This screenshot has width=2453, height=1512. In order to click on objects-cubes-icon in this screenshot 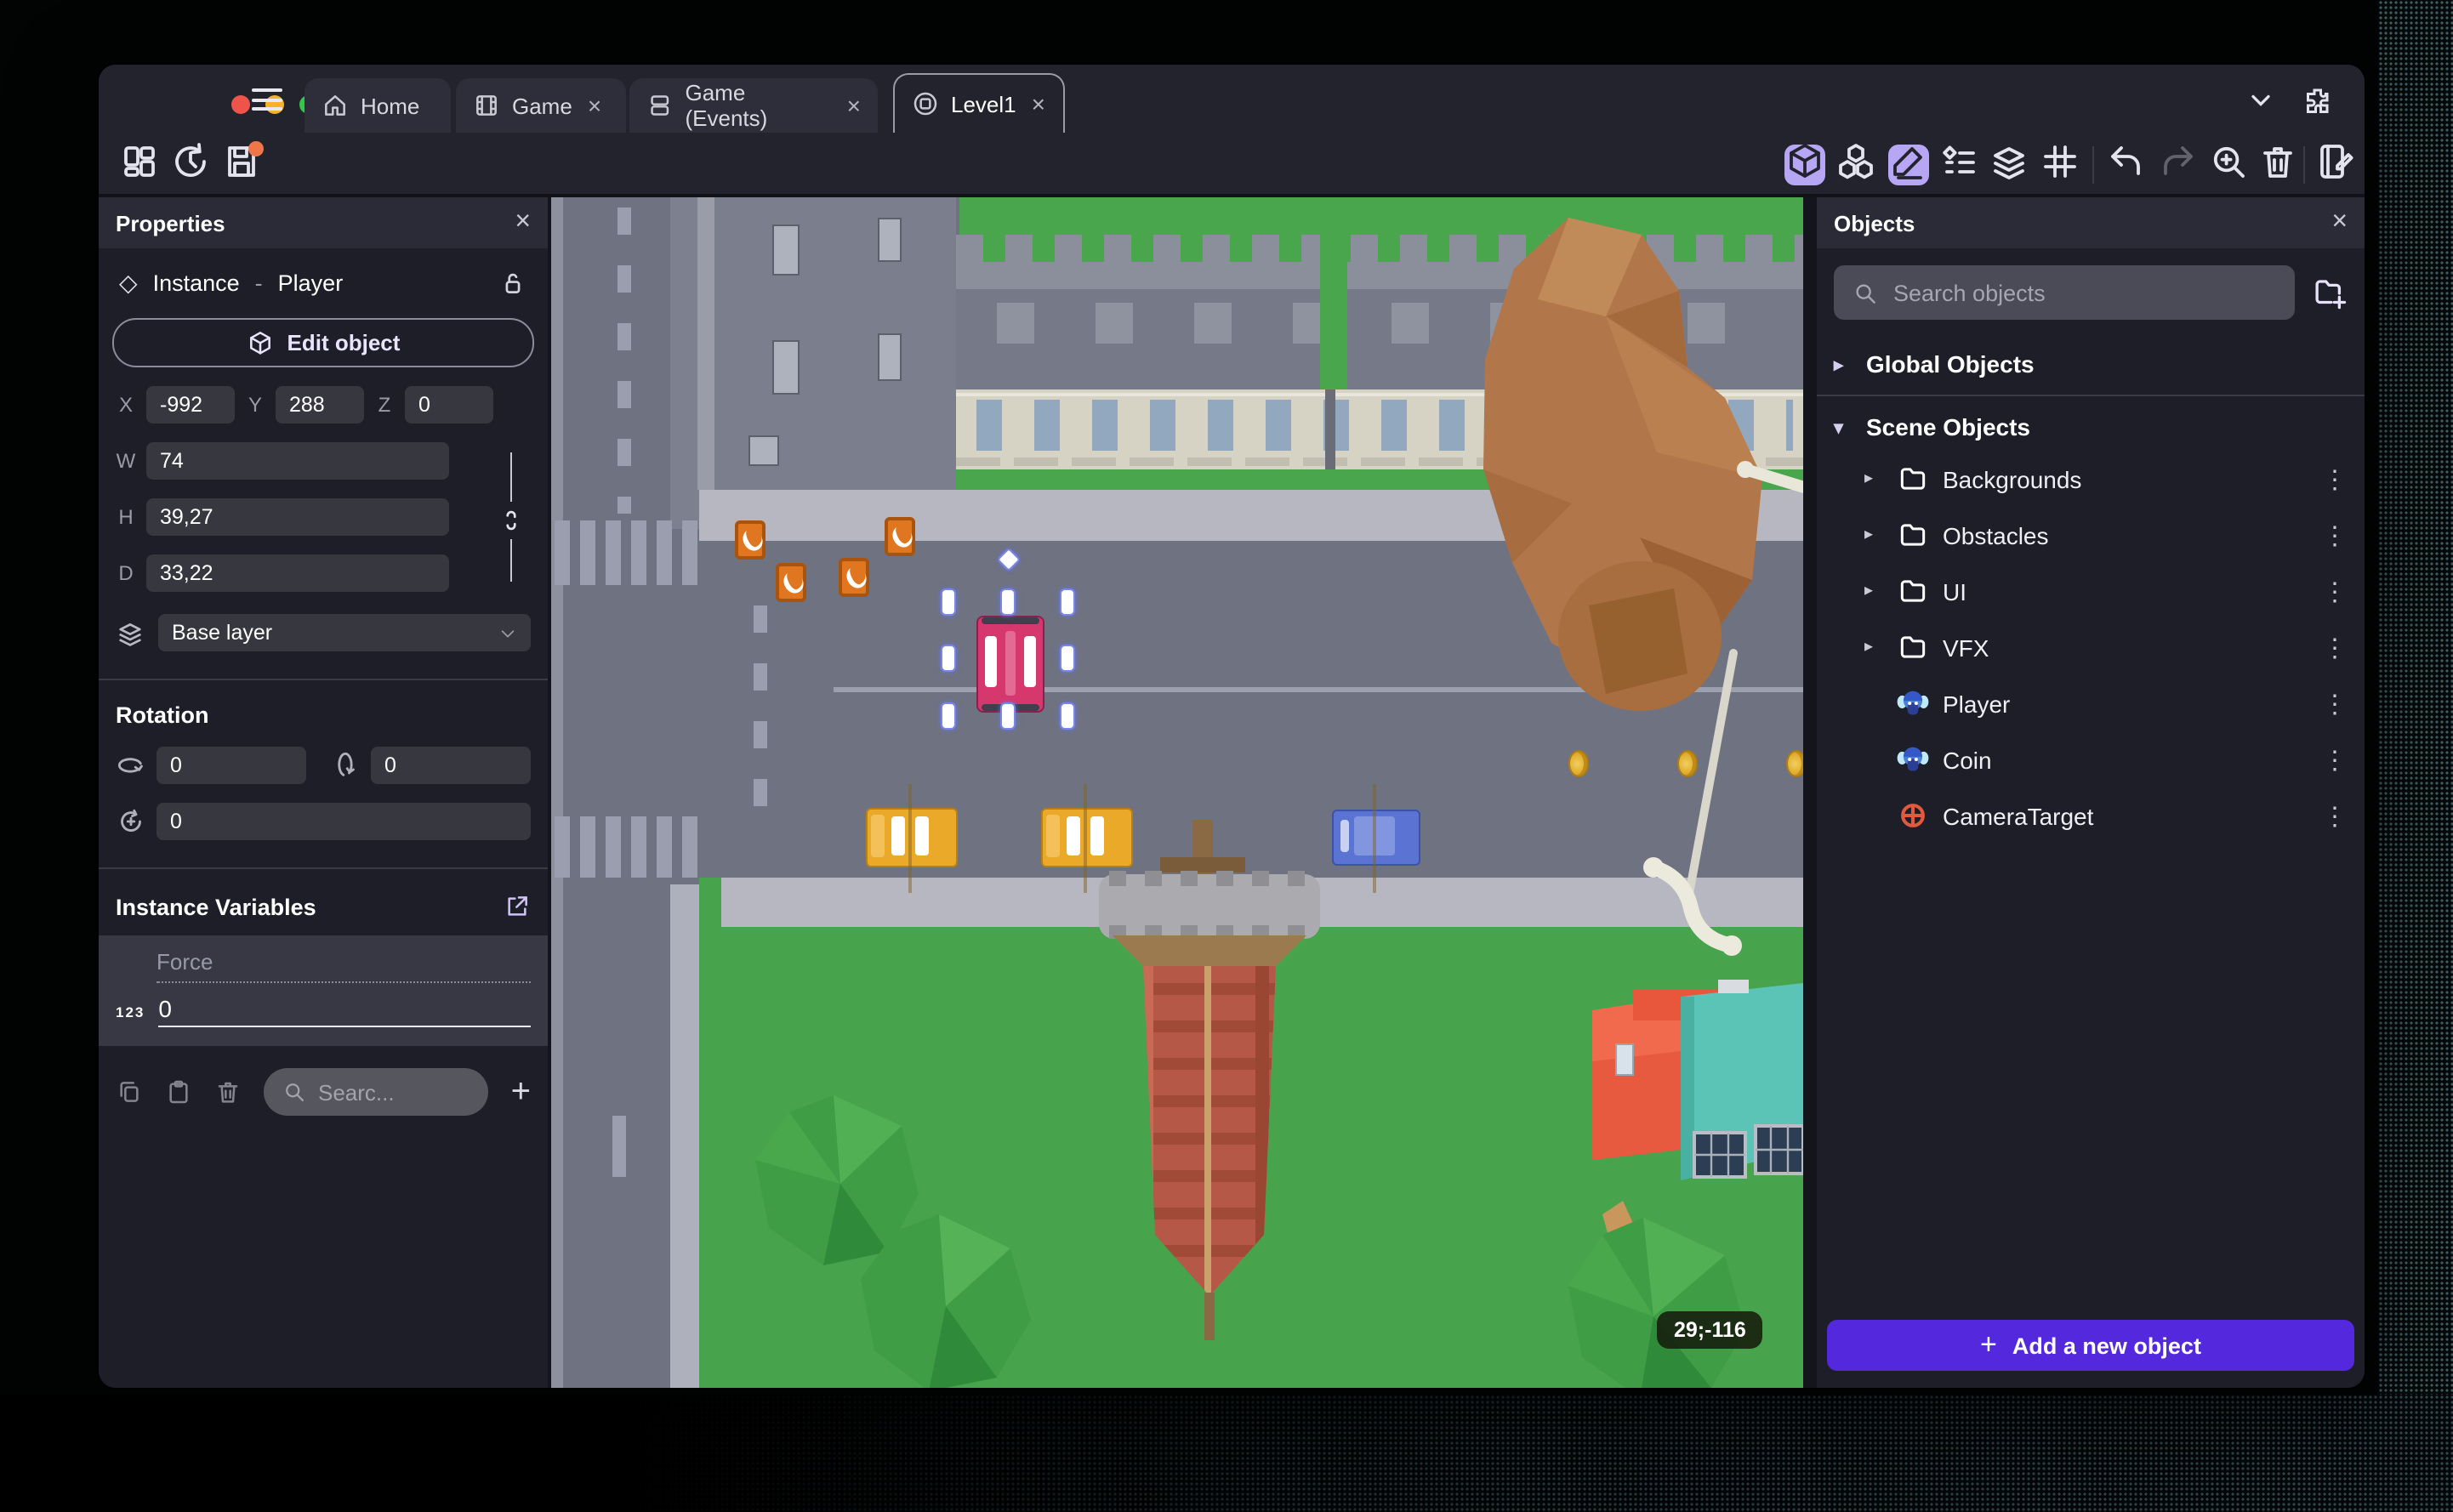, I will do `click(1855, 164)`.